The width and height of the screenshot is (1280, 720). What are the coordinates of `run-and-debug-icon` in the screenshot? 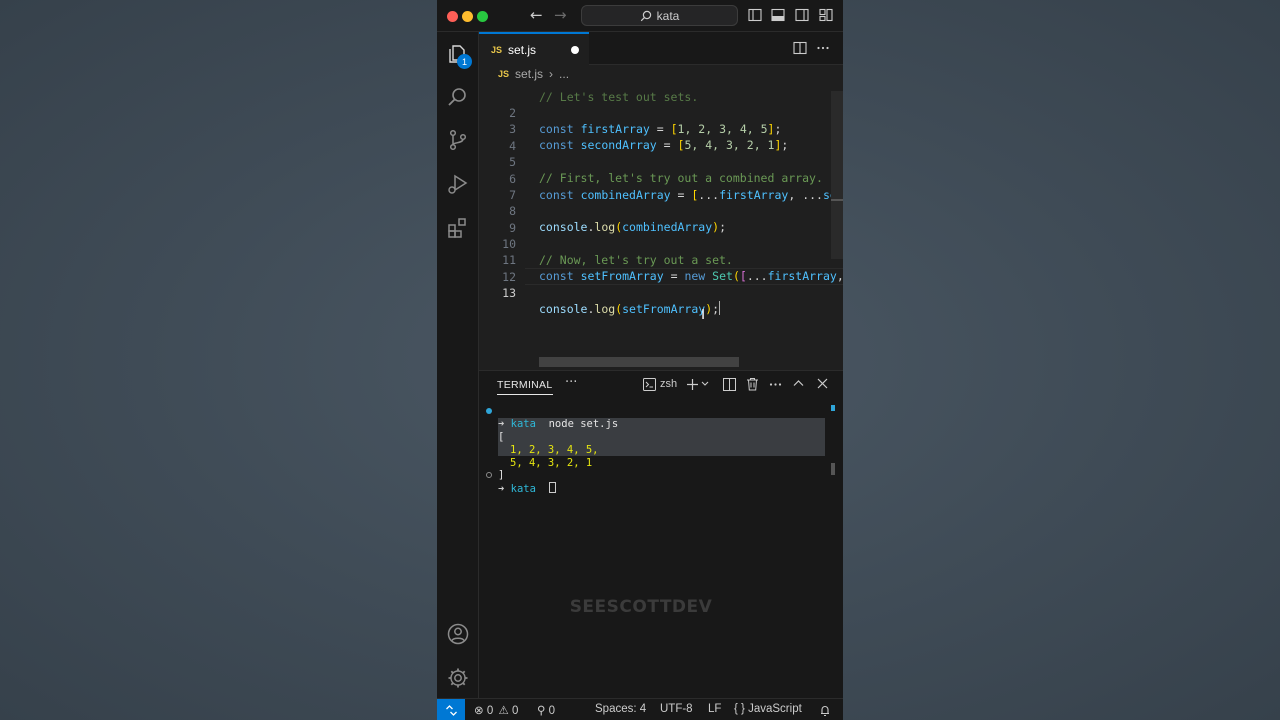 It's located at (458, 184).